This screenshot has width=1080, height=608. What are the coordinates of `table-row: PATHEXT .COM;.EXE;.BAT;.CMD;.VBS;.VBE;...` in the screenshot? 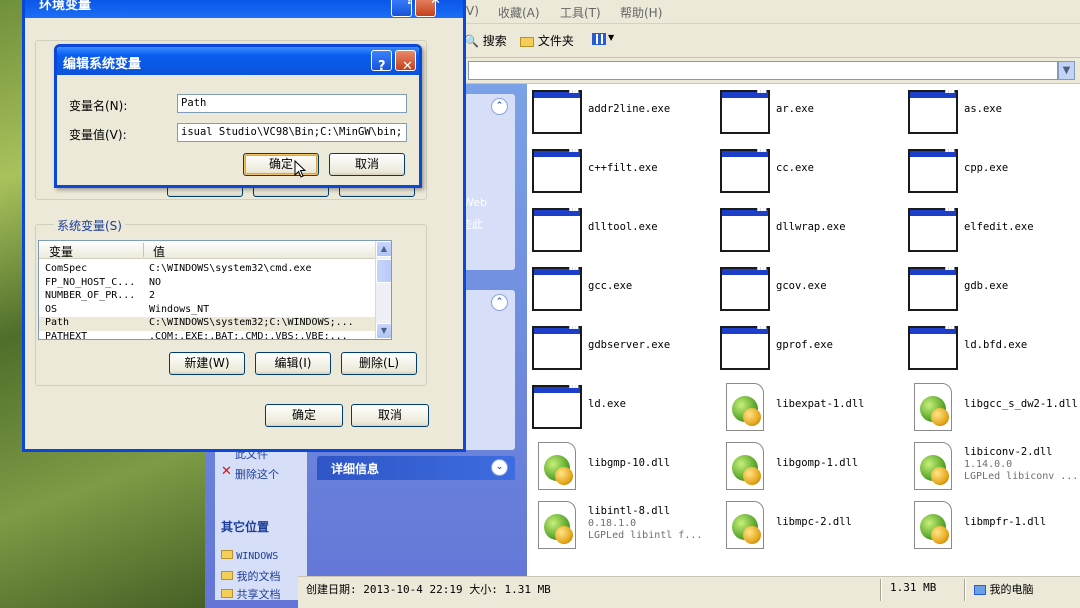 It's located at (207, 335).